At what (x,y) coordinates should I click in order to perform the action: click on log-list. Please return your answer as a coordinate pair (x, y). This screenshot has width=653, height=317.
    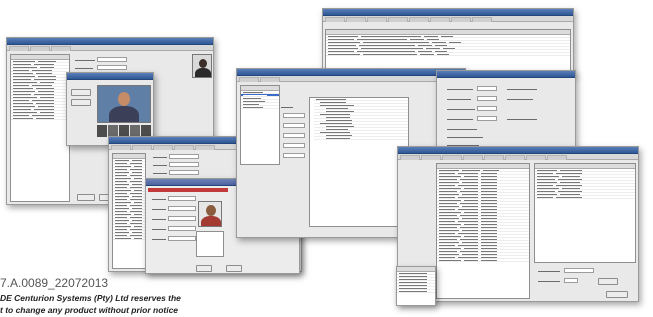
    Looking at the image, I should click on (416, 286).